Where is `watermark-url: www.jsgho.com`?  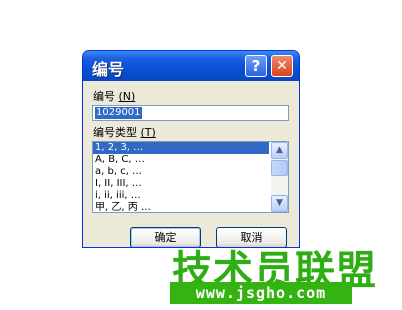 watermark-url: www.jsgho.com is located at coordinates (261, 293).